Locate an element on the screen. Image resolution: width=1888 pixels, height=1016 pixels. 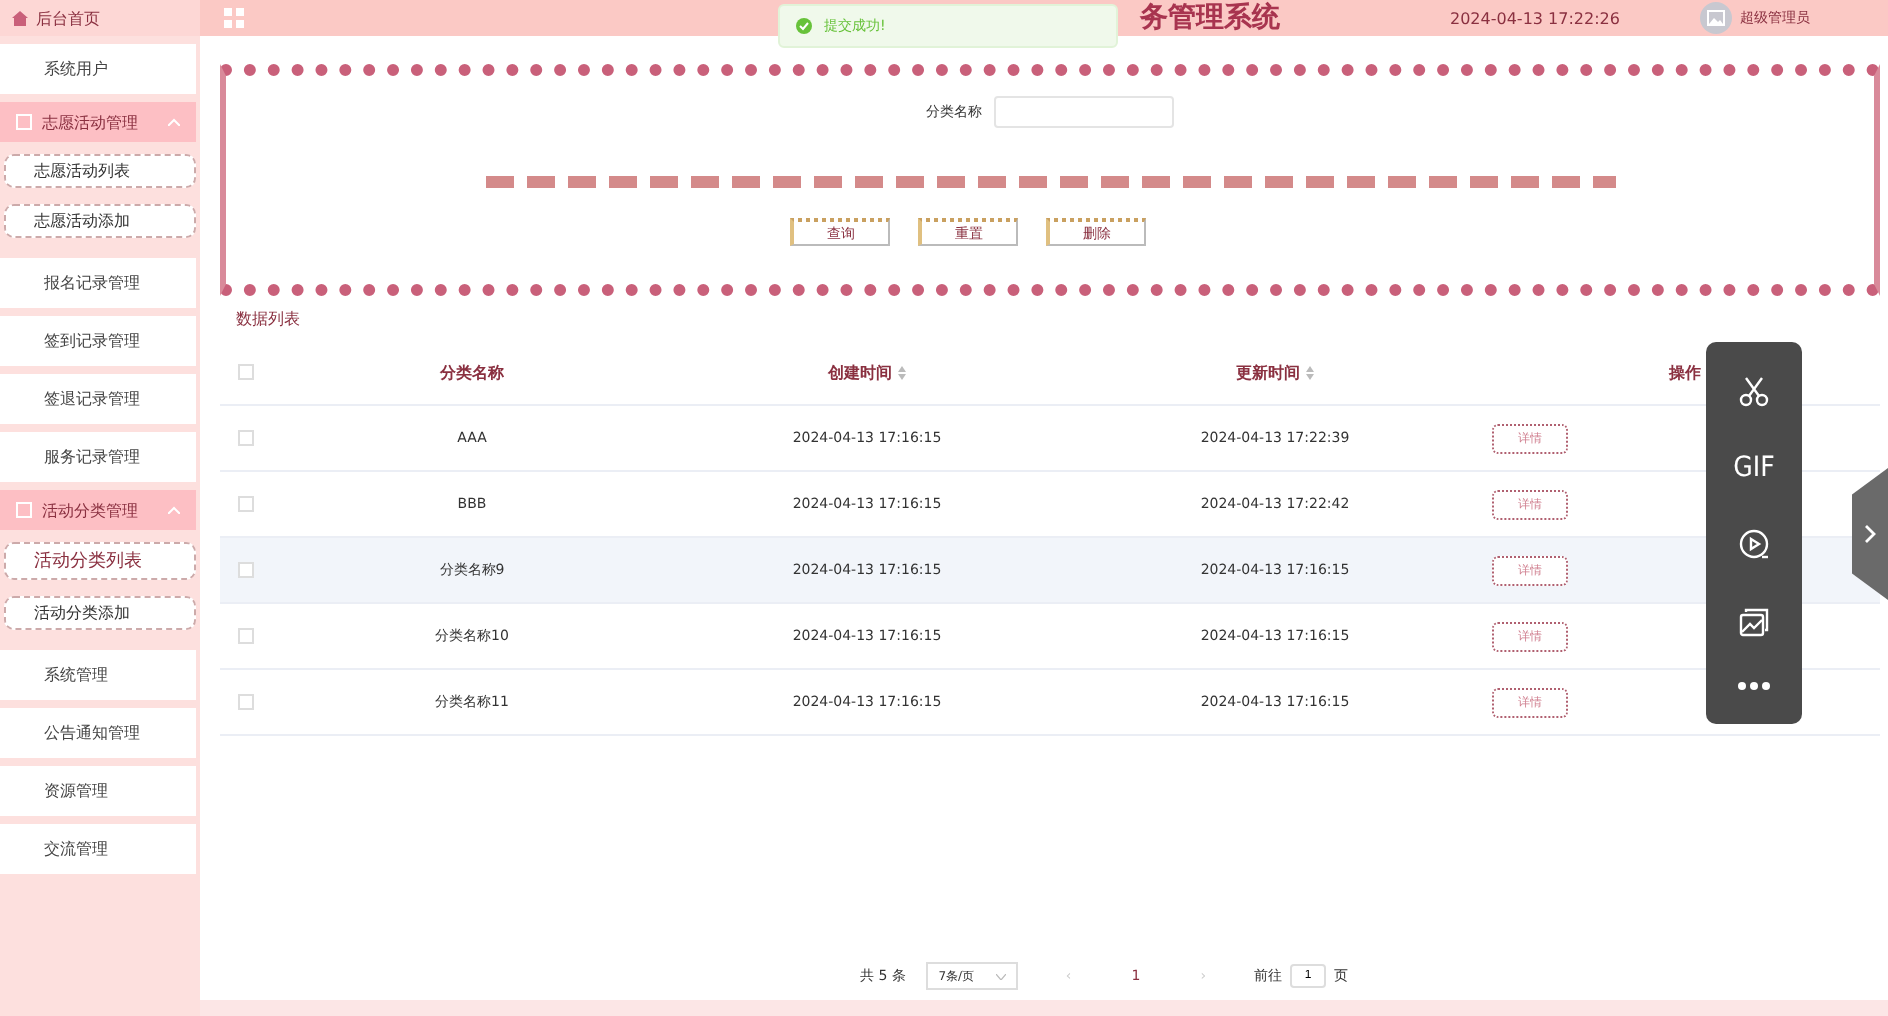
home-link: 后台首页 is located at coordinates (68, 18).